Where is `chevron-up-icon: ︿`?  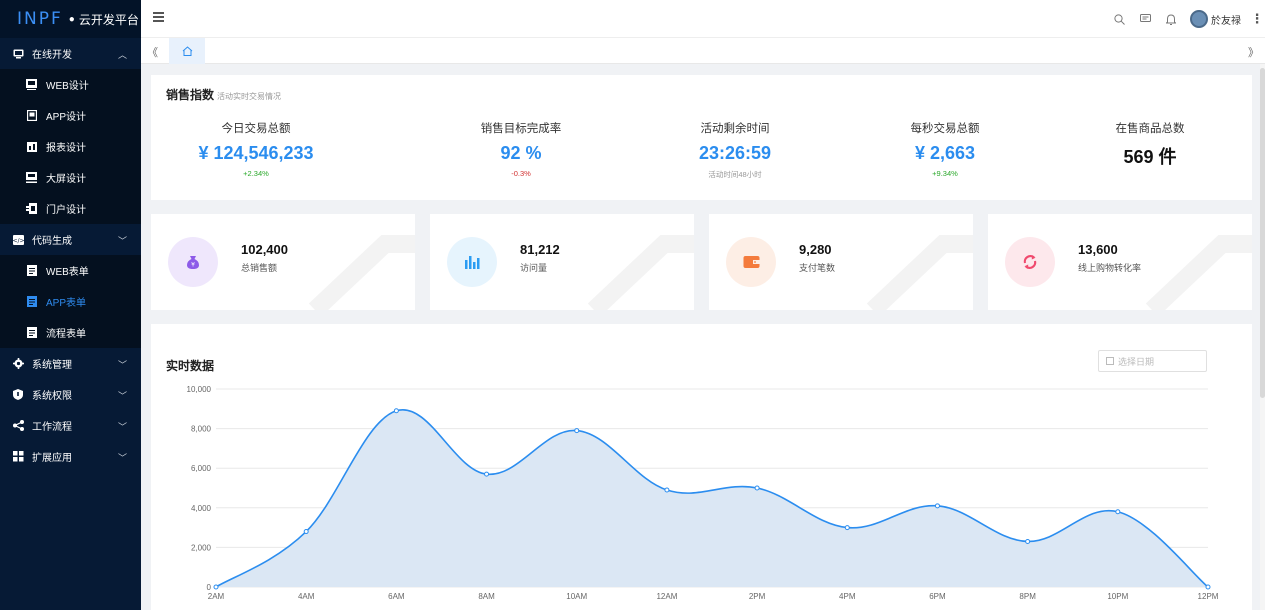
chevron-up-icon: ︿ is located at coordinates (122, 55).